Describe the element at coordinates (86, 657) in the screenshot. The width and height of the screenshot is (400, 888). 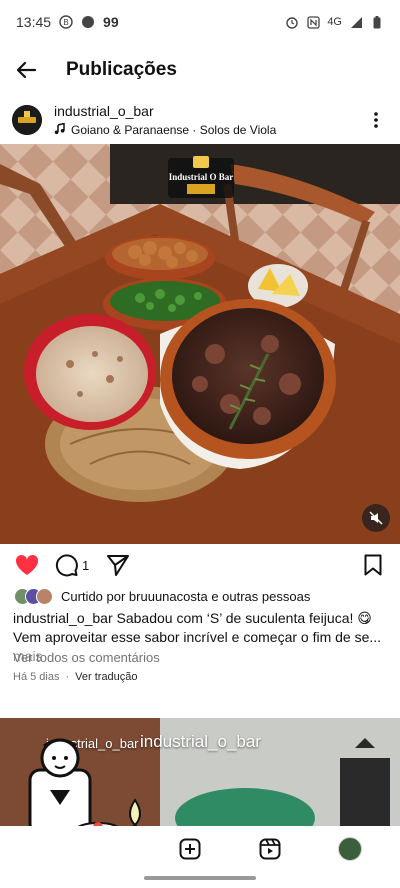
I see `view-comments-link: Ver todos os comentários` at that location.